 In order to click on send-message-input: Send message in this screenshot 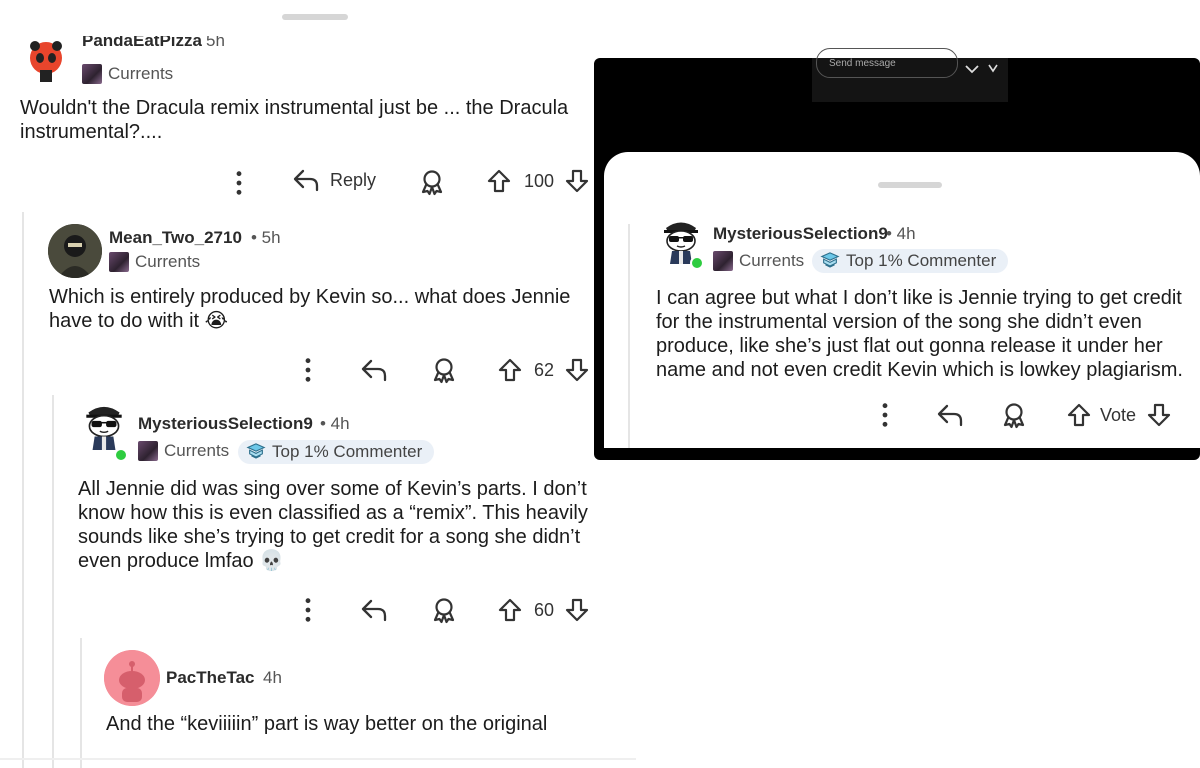, I will do `click(887, 63)`.